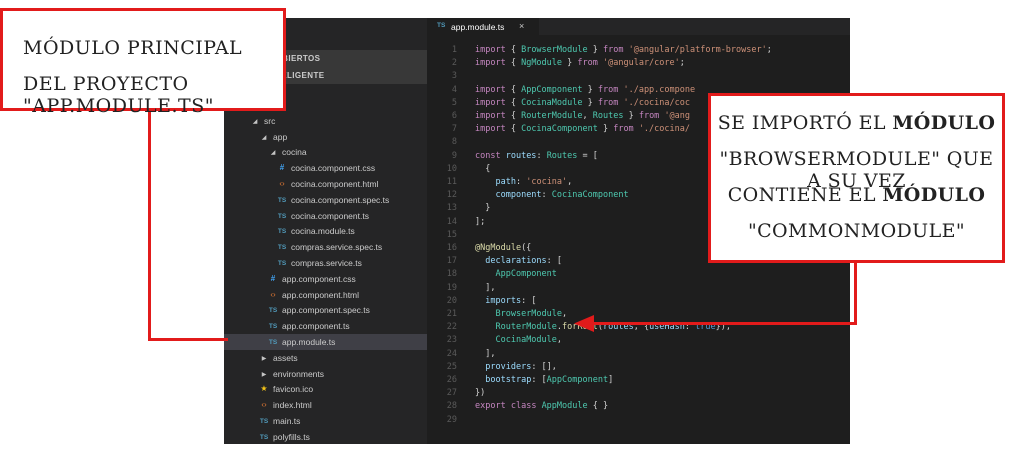 The image size is (1019, 458). I want to click on tree-item-label: cocina.component.html, so click(335, 183).